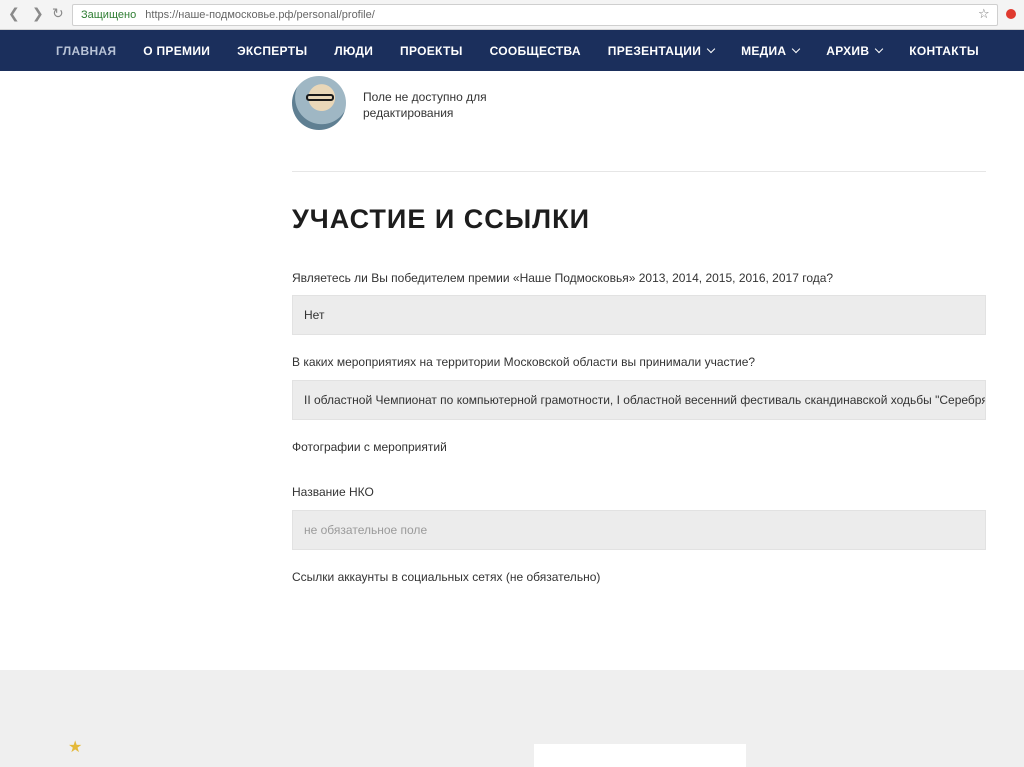 The image size is (1024, 767). What do you see at coordinates (848, 50) in the screenshot?
I see `nav-item-label: АРХИВ` at bounding box center [848, 50].